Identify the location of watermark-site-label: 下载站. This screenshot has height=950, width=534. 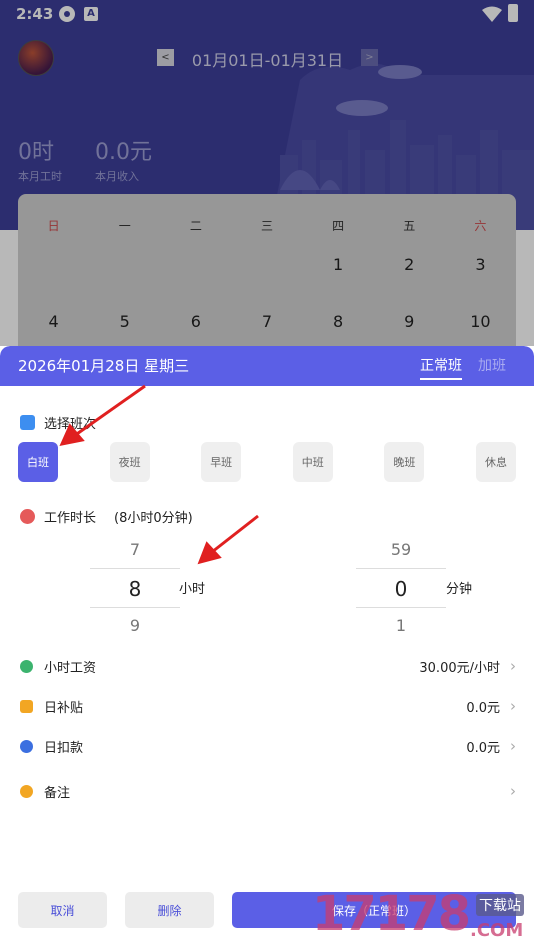
(500, 905).